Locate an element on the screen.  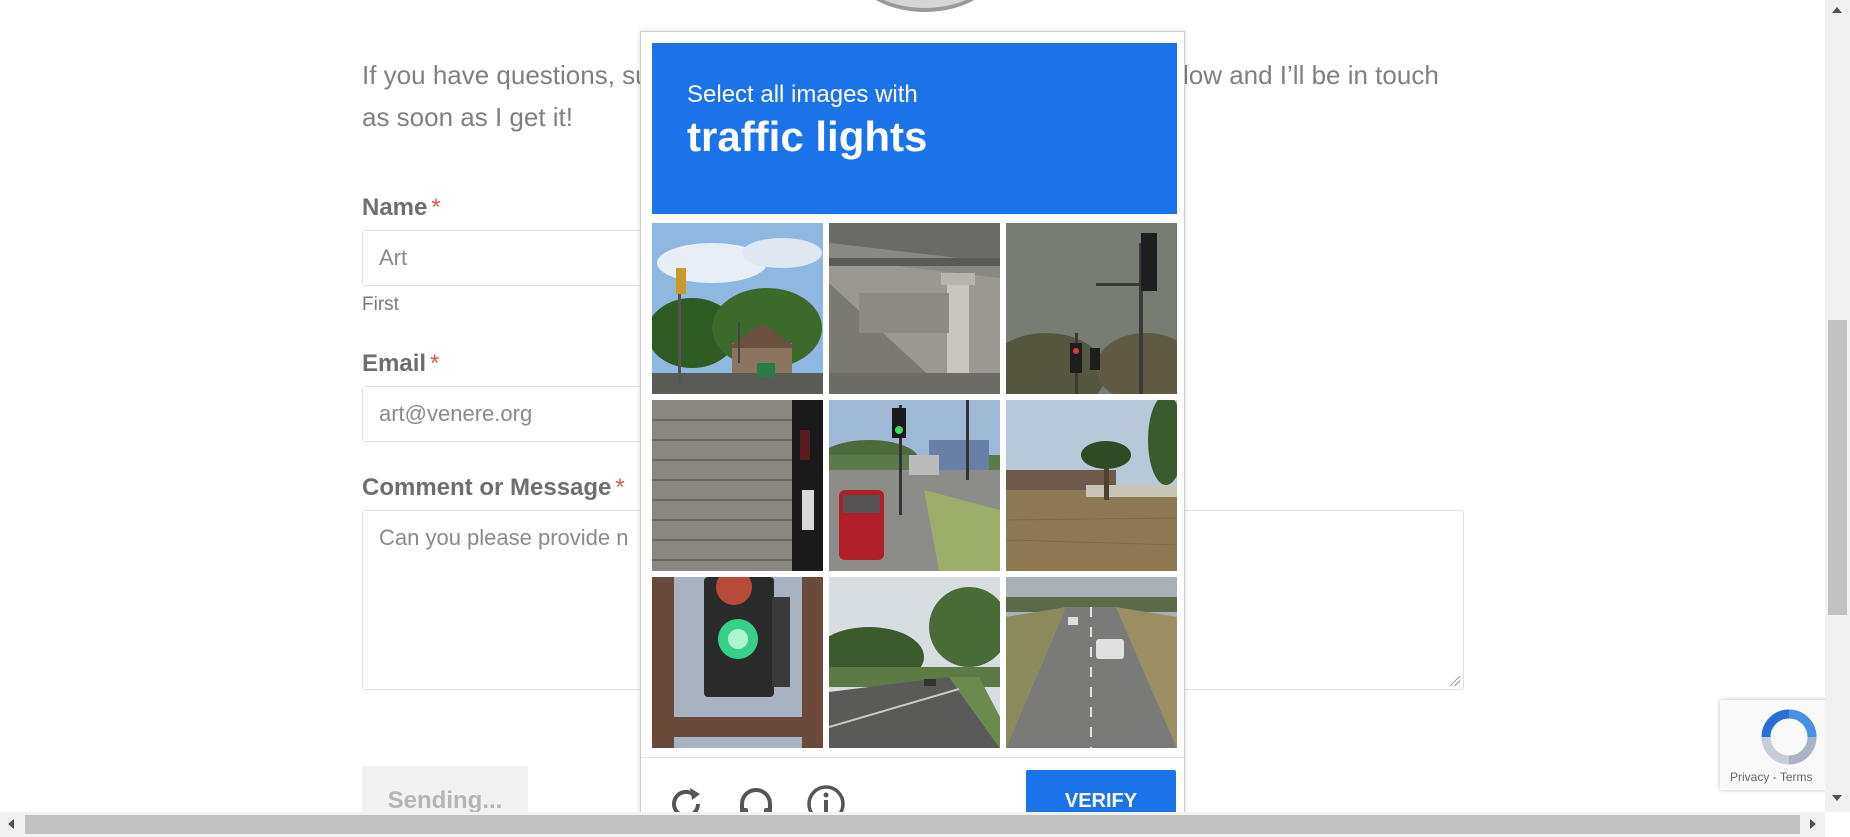
recaptcha-logo-icon is located at coordinates (1789, 737).